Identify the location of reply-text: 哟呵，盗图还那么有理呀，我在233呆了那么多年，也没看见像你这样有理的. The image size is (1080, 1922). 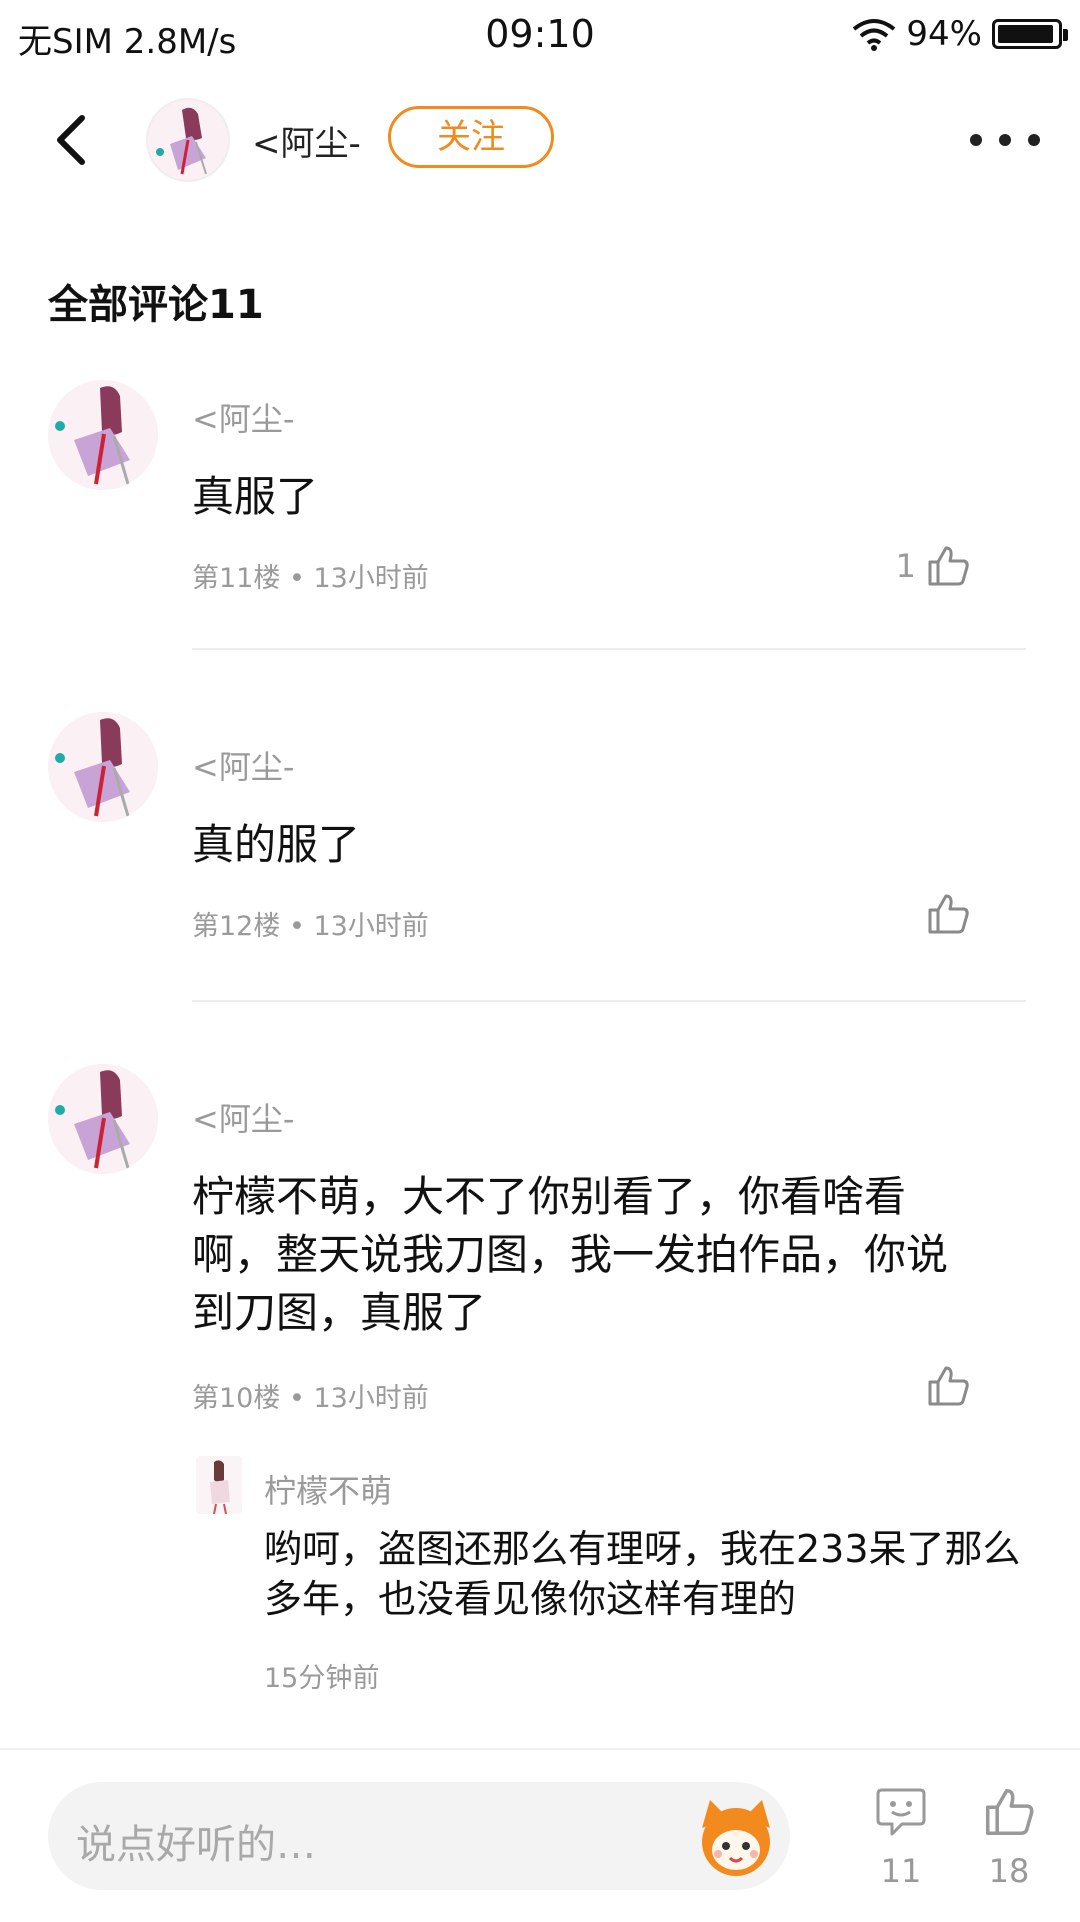
(642, 1574).